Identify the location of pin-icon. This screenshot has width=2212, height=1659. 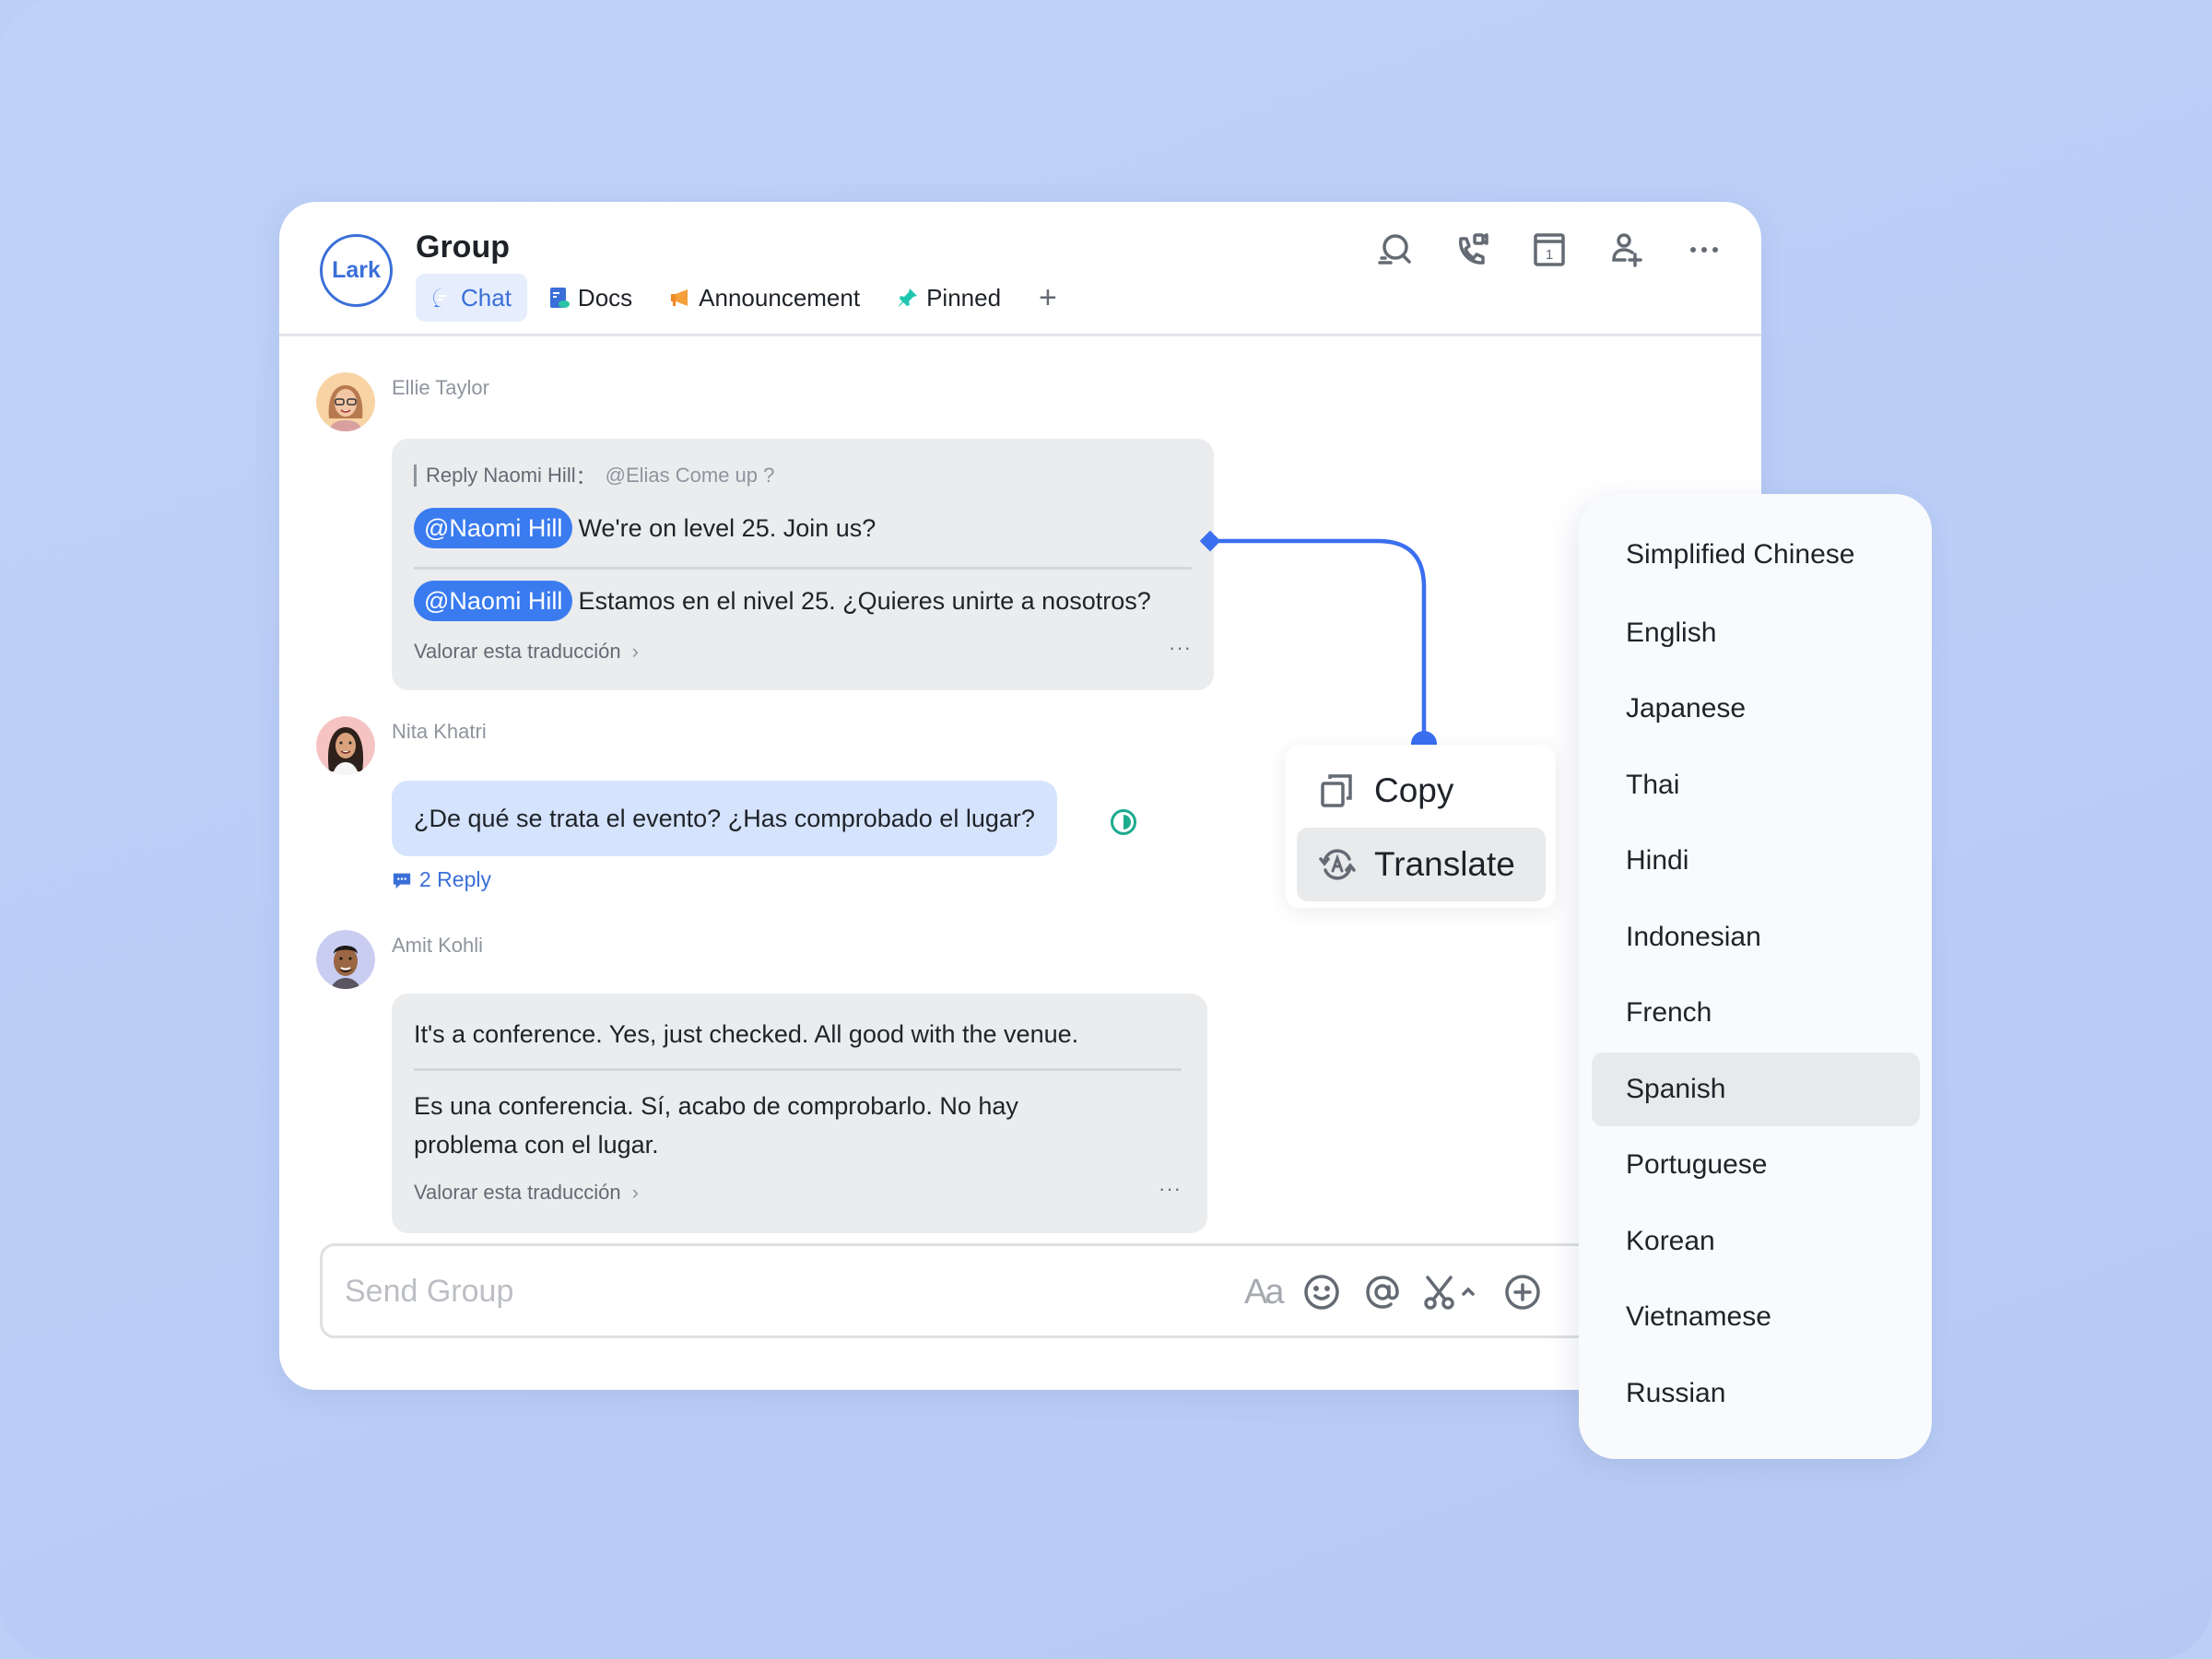
(908, 298).